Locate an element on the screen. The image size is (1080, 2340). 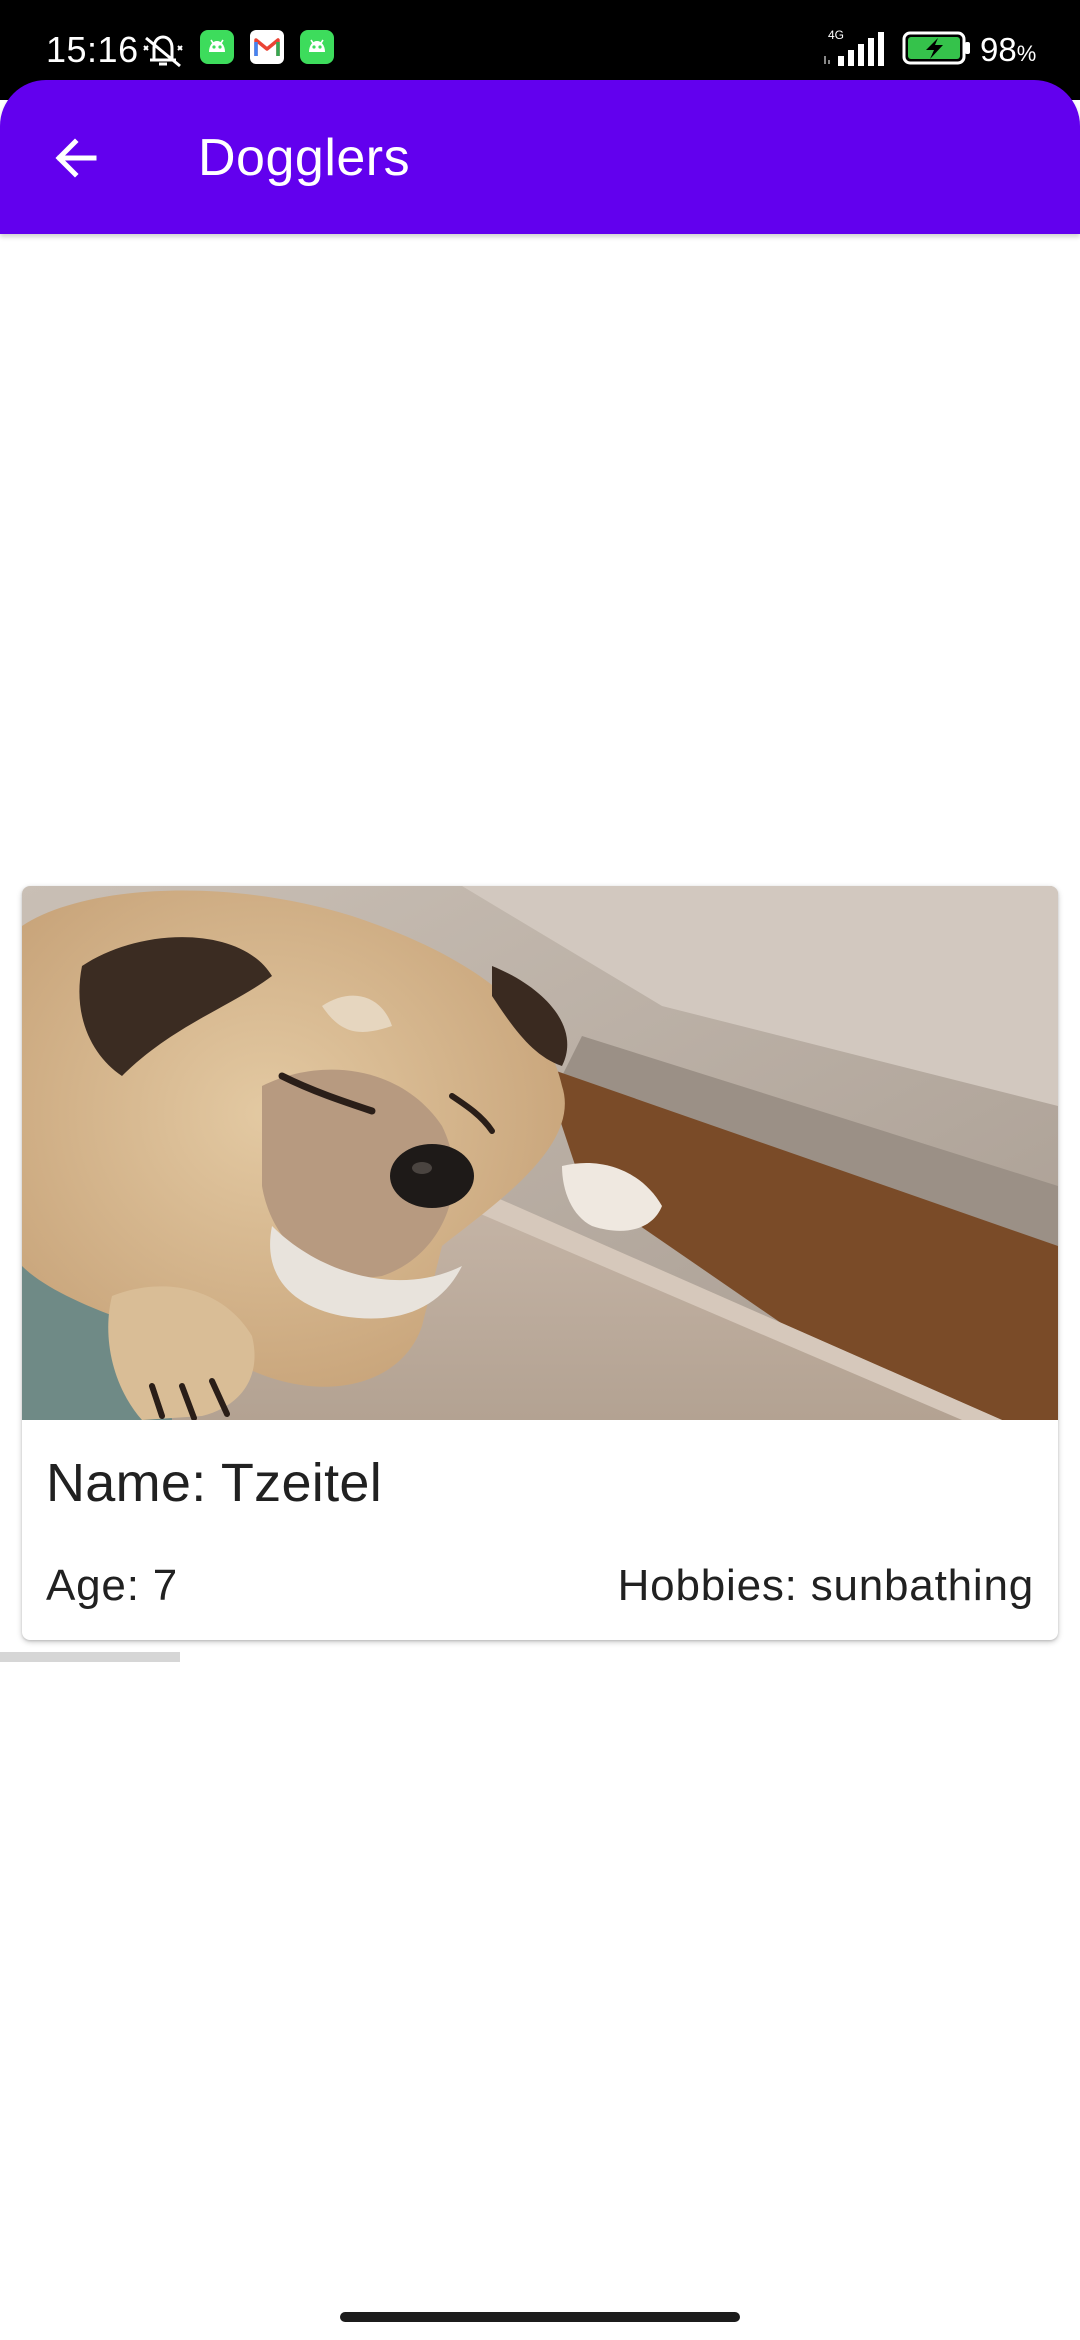
page-title: Dogglers is located at coordinates (304, 158).